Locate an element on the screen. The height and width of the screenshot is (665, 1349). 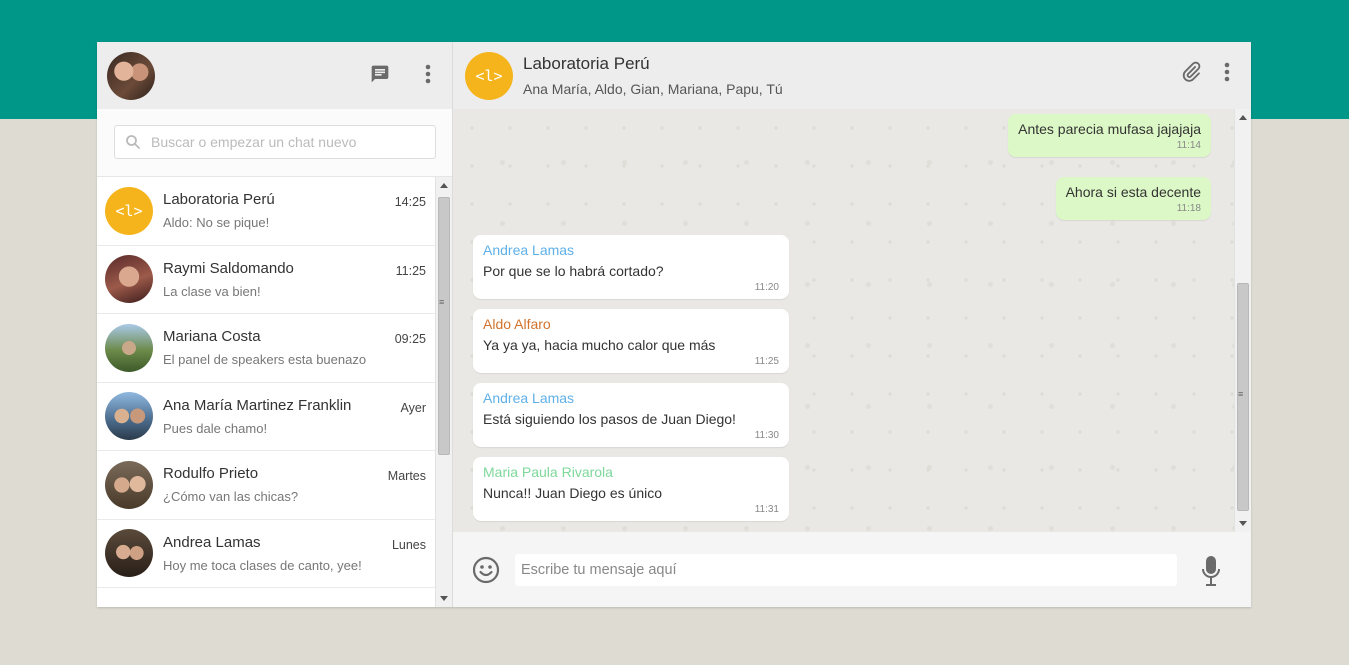
conversation-title: Laboratoria Perú is located at coordinates (586, 63).